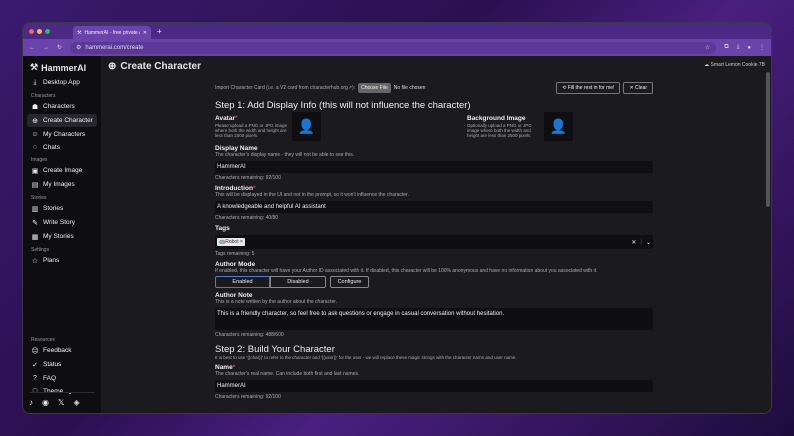 The height and width of the screenshot is (436, 794). Describe the element at coordinates (62, 260) in the screenshot. I see `sidebar-item-plans: ☆ Plans` at that location.